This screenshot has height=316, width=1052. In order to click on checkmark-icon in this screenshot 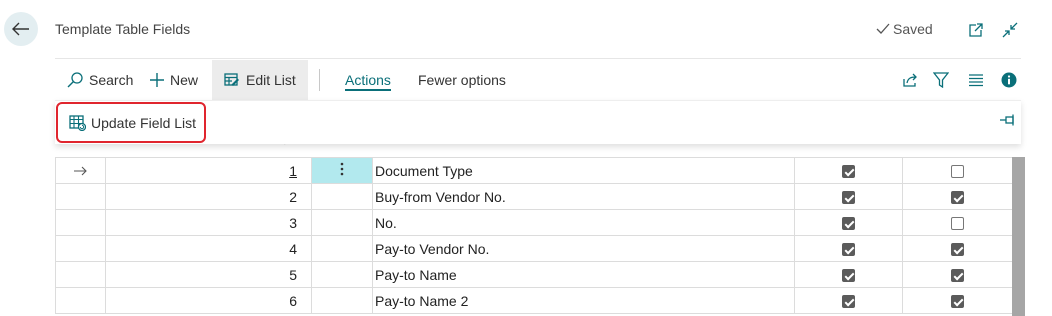, I will do `click(883, 28)`.